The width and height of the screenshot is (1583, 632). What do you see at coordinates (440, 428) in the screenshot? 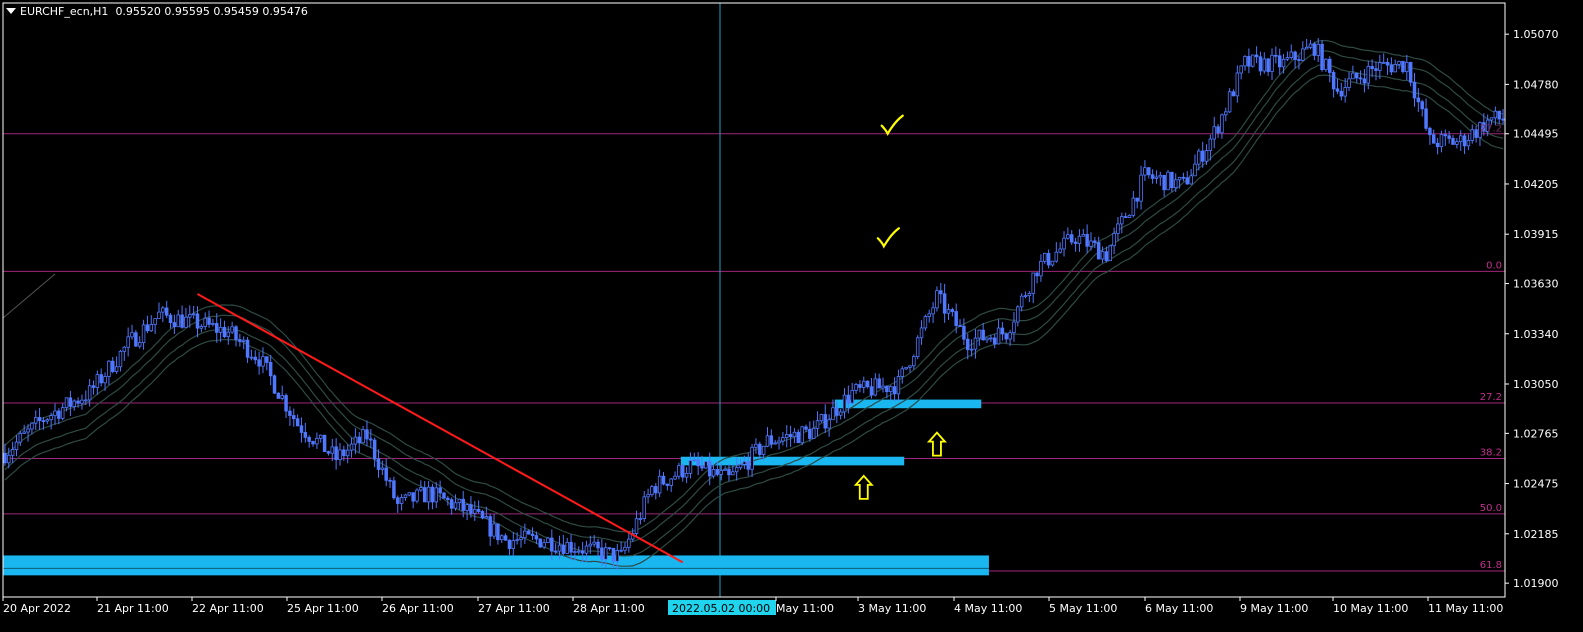
I see `red-trendline` at bounding box center [440, 428].